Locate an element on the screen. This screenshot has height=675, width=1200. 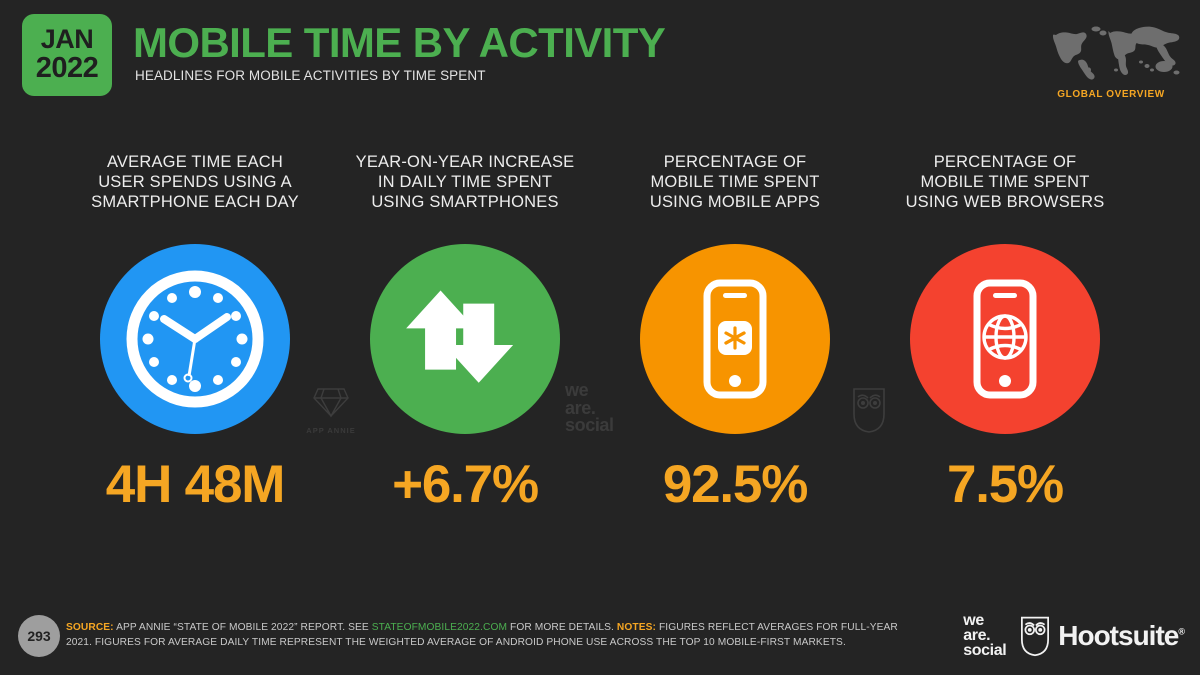
notes-label: NOTES: is located at coordinates (636, 627).